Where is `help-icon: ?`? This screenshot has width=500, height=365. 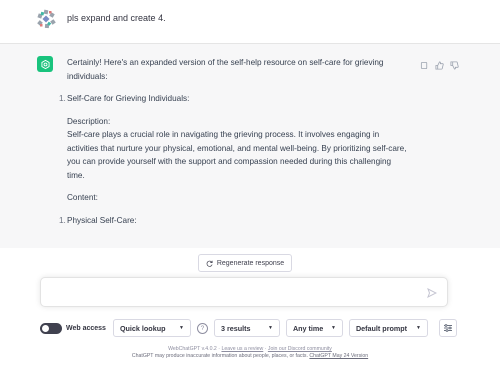 help-icon: ? is located at coordinates (202, 328).